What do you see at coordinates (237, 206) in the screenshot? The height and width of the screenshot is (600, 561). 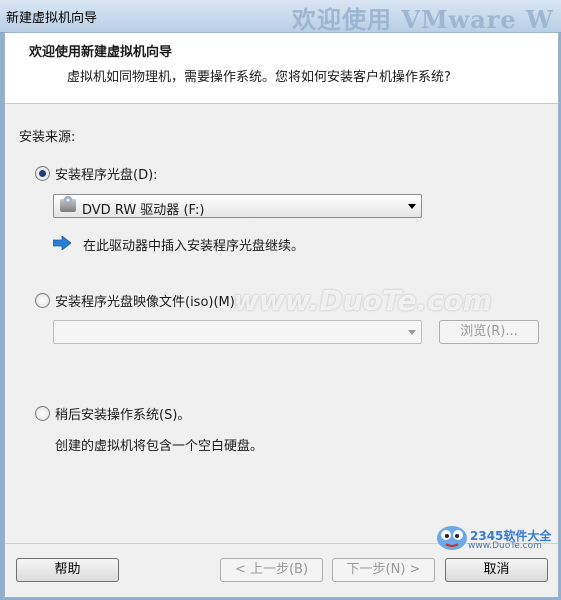 I see `drive-select: DVD RW 驱动器 (F:)` at bounding box center [237, 206].